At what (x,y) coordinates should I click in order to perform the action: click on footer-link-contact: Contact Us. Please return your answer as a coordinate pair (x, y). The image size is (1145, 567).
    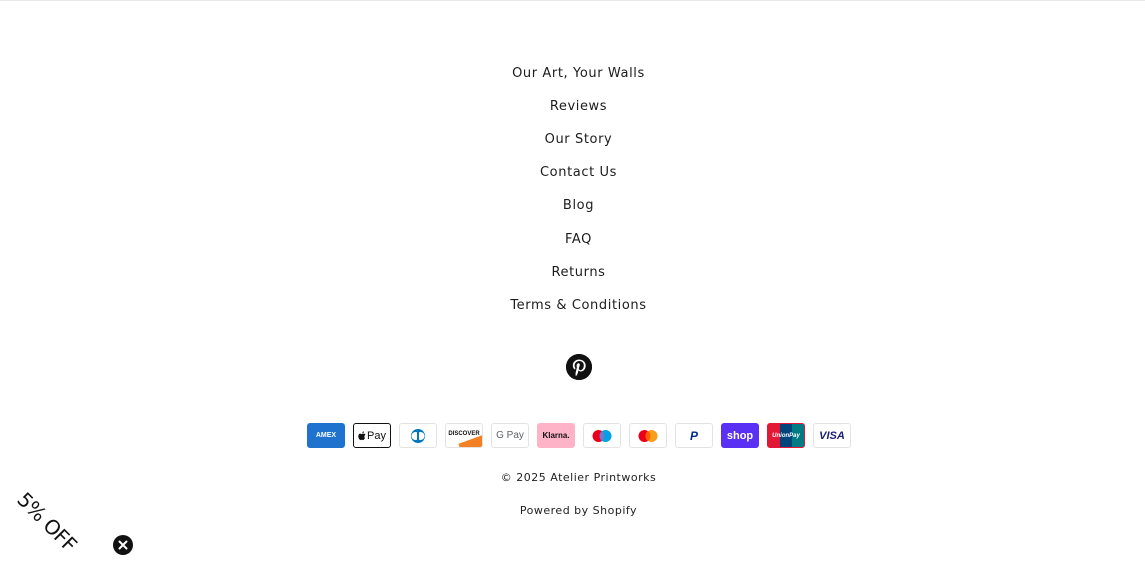
    Looking at the image, I should click on (572, 173).